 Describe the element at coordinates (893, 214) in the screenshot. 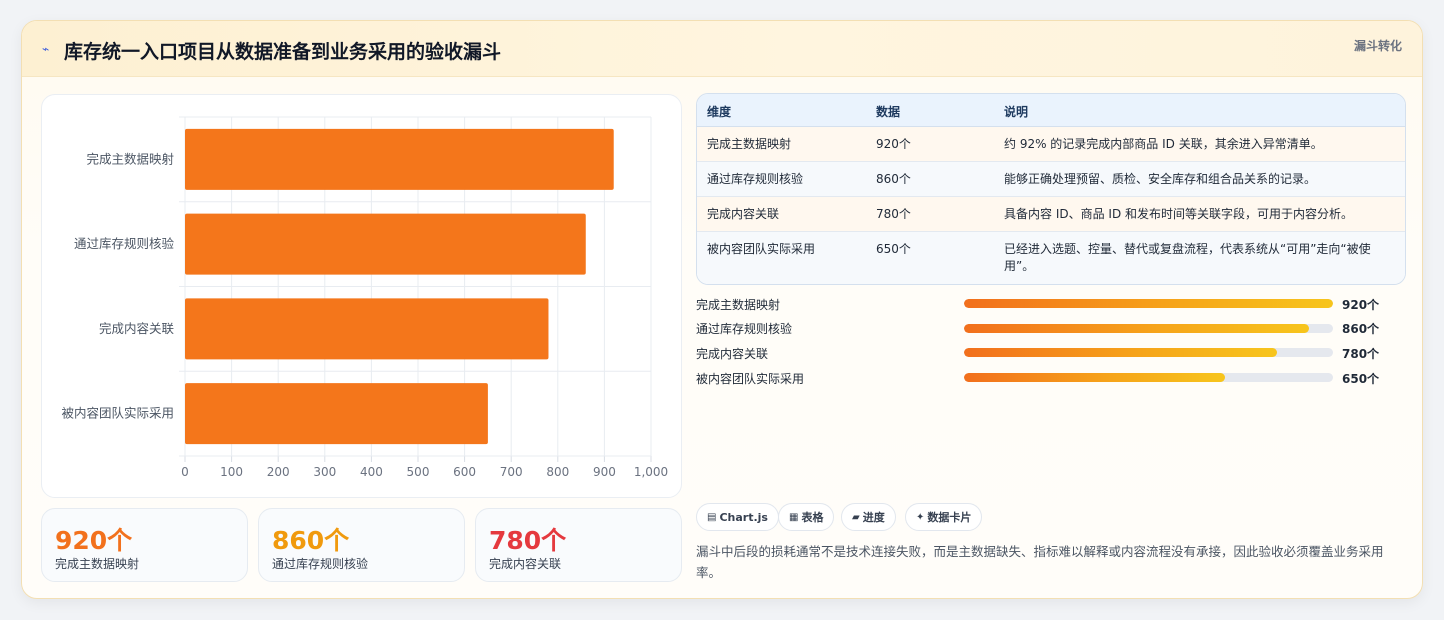

I see `table-cell-value: 780个` at that location.